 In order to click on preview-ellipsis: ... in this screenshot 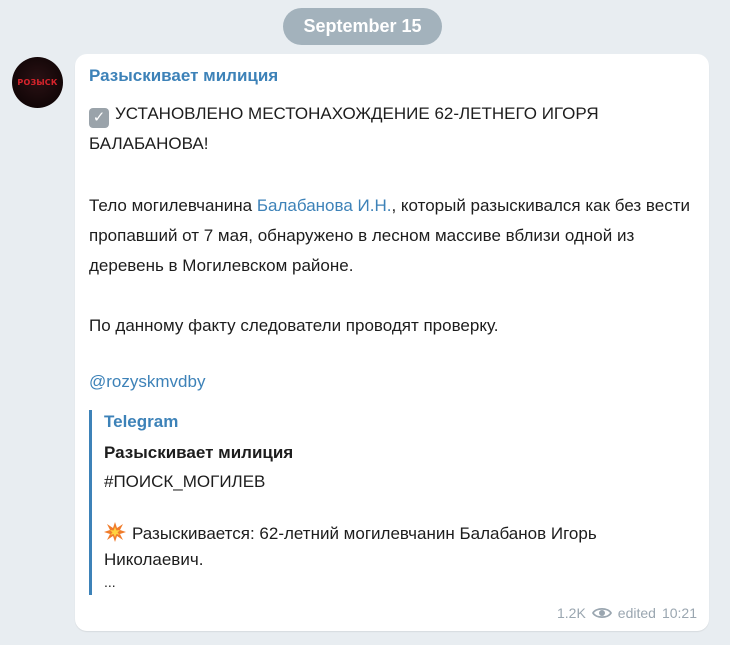, I will do `click(110, 582)`.